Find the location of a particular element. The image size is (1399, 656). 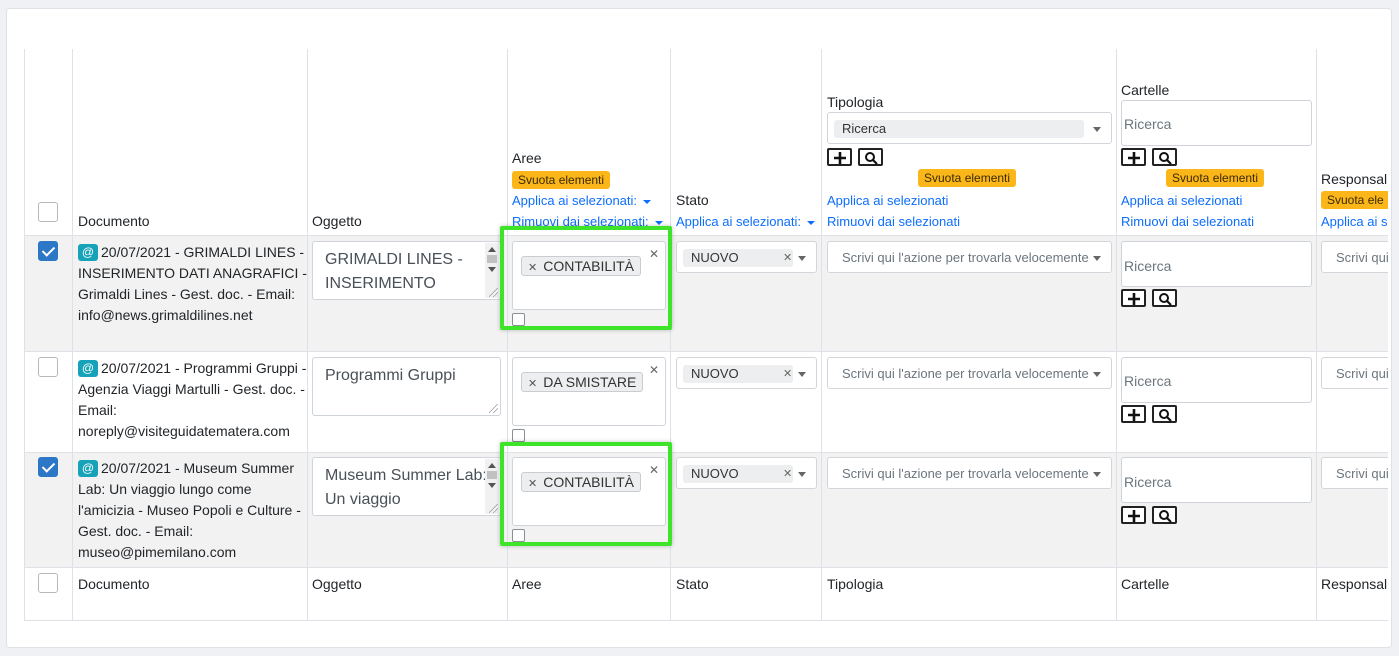

oggetto-textarea: Museum Summer Lab: Un viaggio is located at coordinates (406, 486).